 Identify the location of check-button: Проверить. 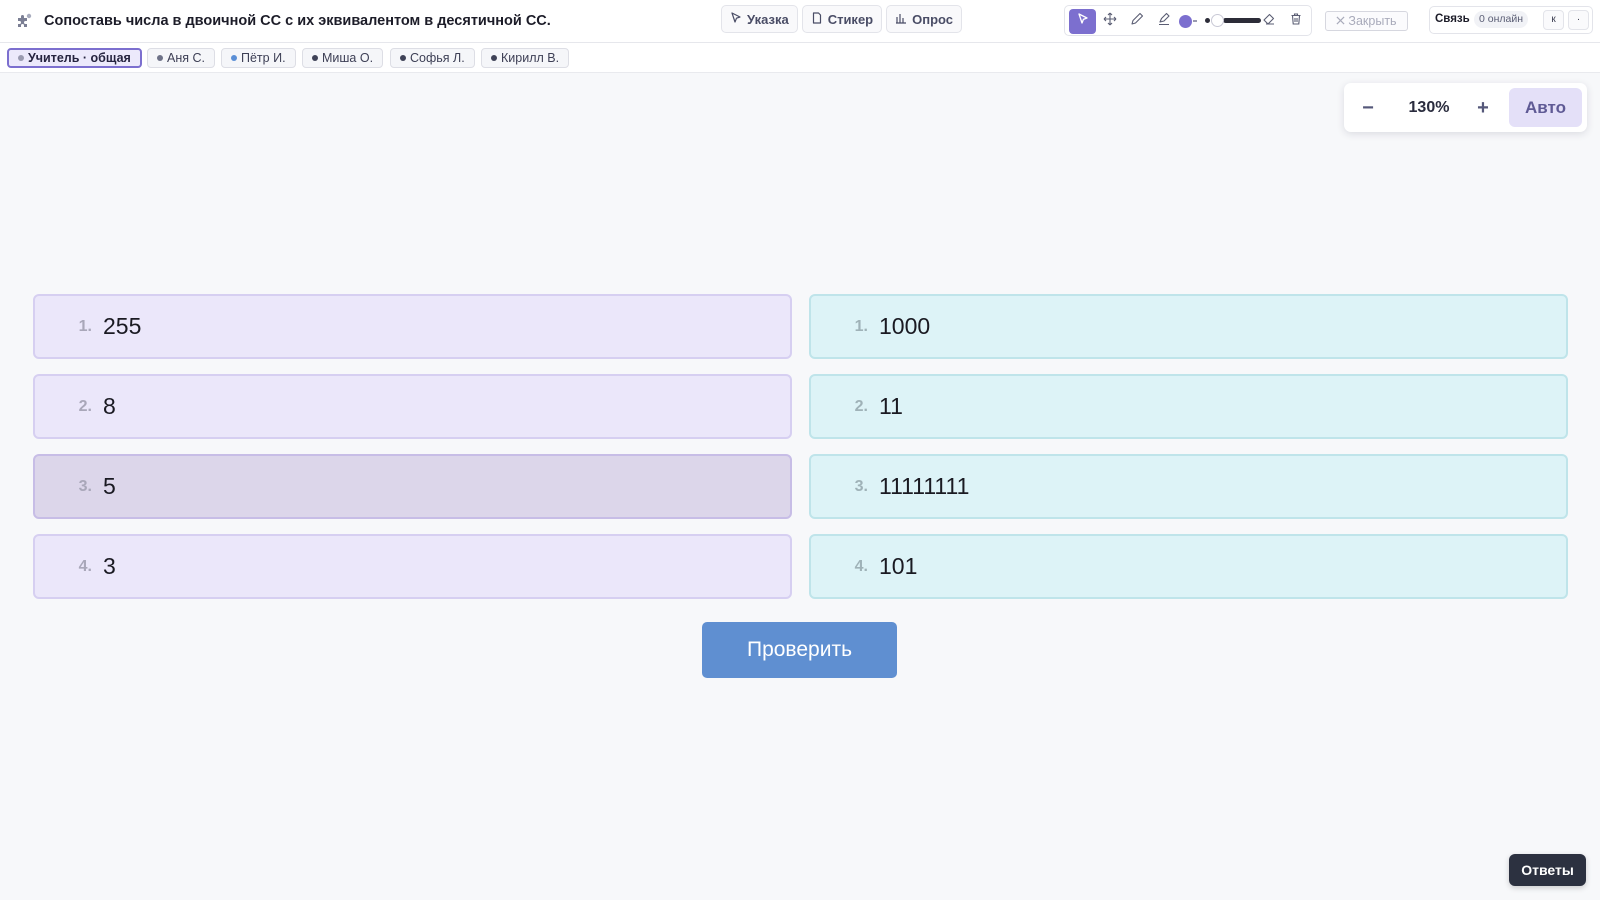
(799, 650).